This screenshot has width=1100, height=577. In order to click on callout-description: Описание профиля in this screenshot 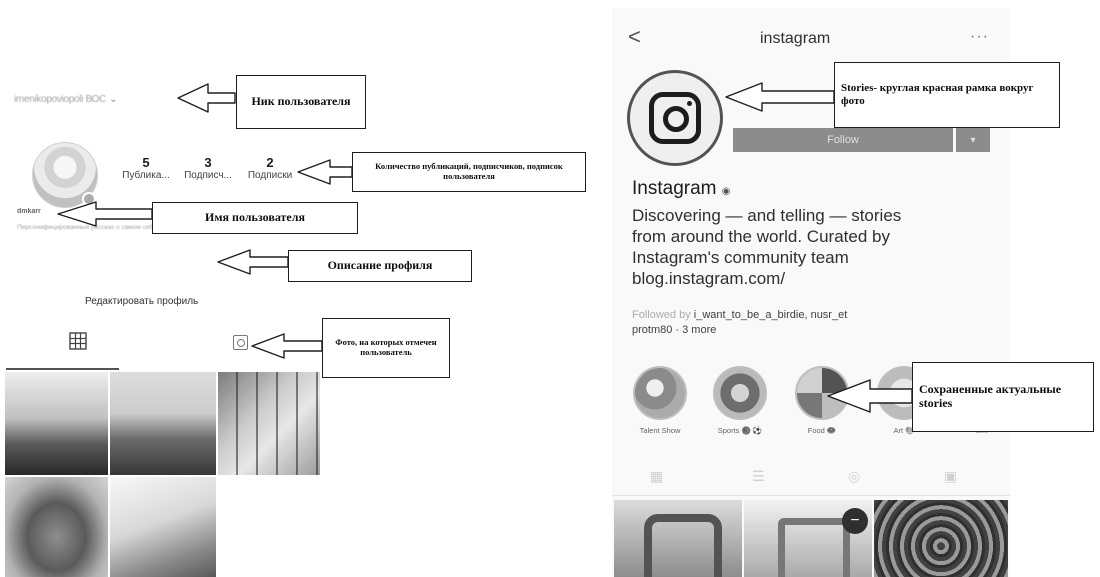, I will do `click(380, 266)`.